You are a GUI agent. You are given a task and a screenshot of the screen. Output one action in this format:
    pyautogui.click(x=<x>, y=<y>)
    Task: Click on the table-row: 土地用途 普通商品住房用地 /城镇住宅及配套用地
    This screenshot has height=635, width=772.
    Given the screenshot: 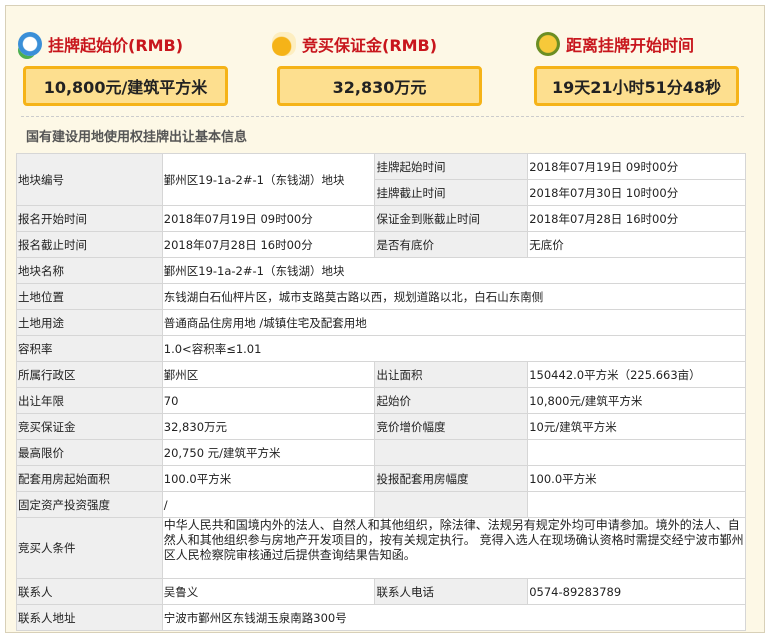 What is the action you would take?
    pyautogui.click(x=381, y=322)
    